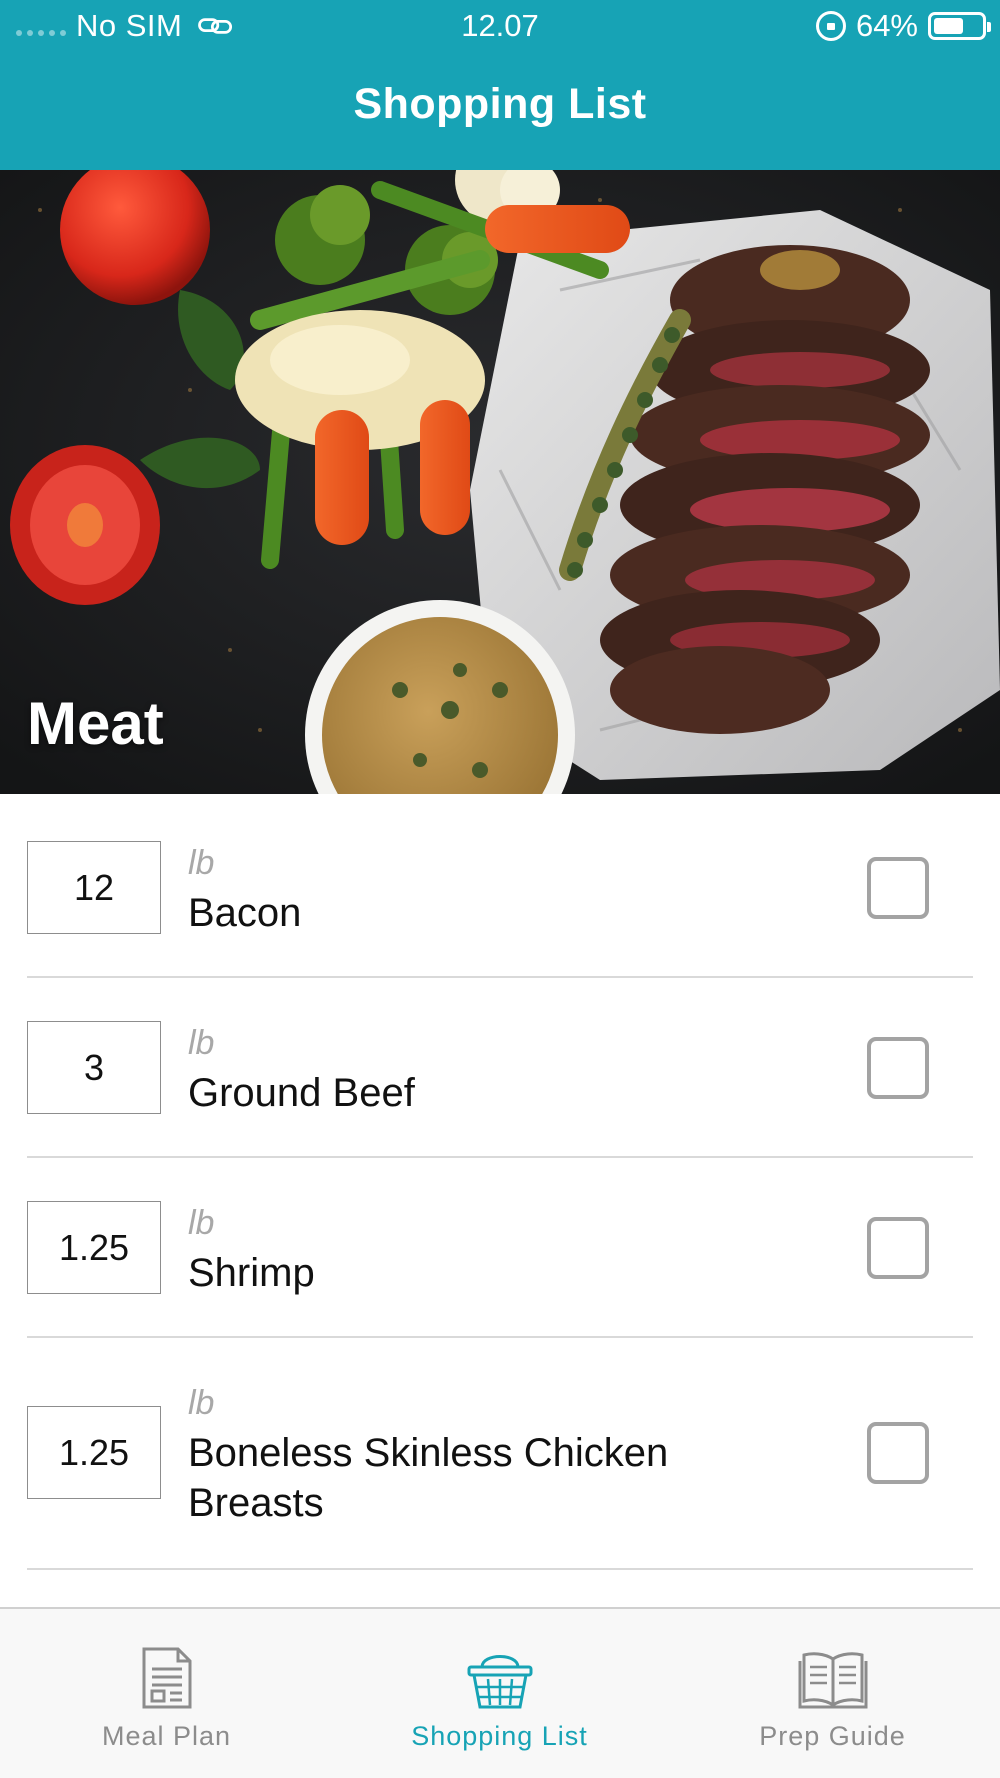 This screenshot has height=1778, width=1000. I want to click on basket-icon, so click(499, 1682).